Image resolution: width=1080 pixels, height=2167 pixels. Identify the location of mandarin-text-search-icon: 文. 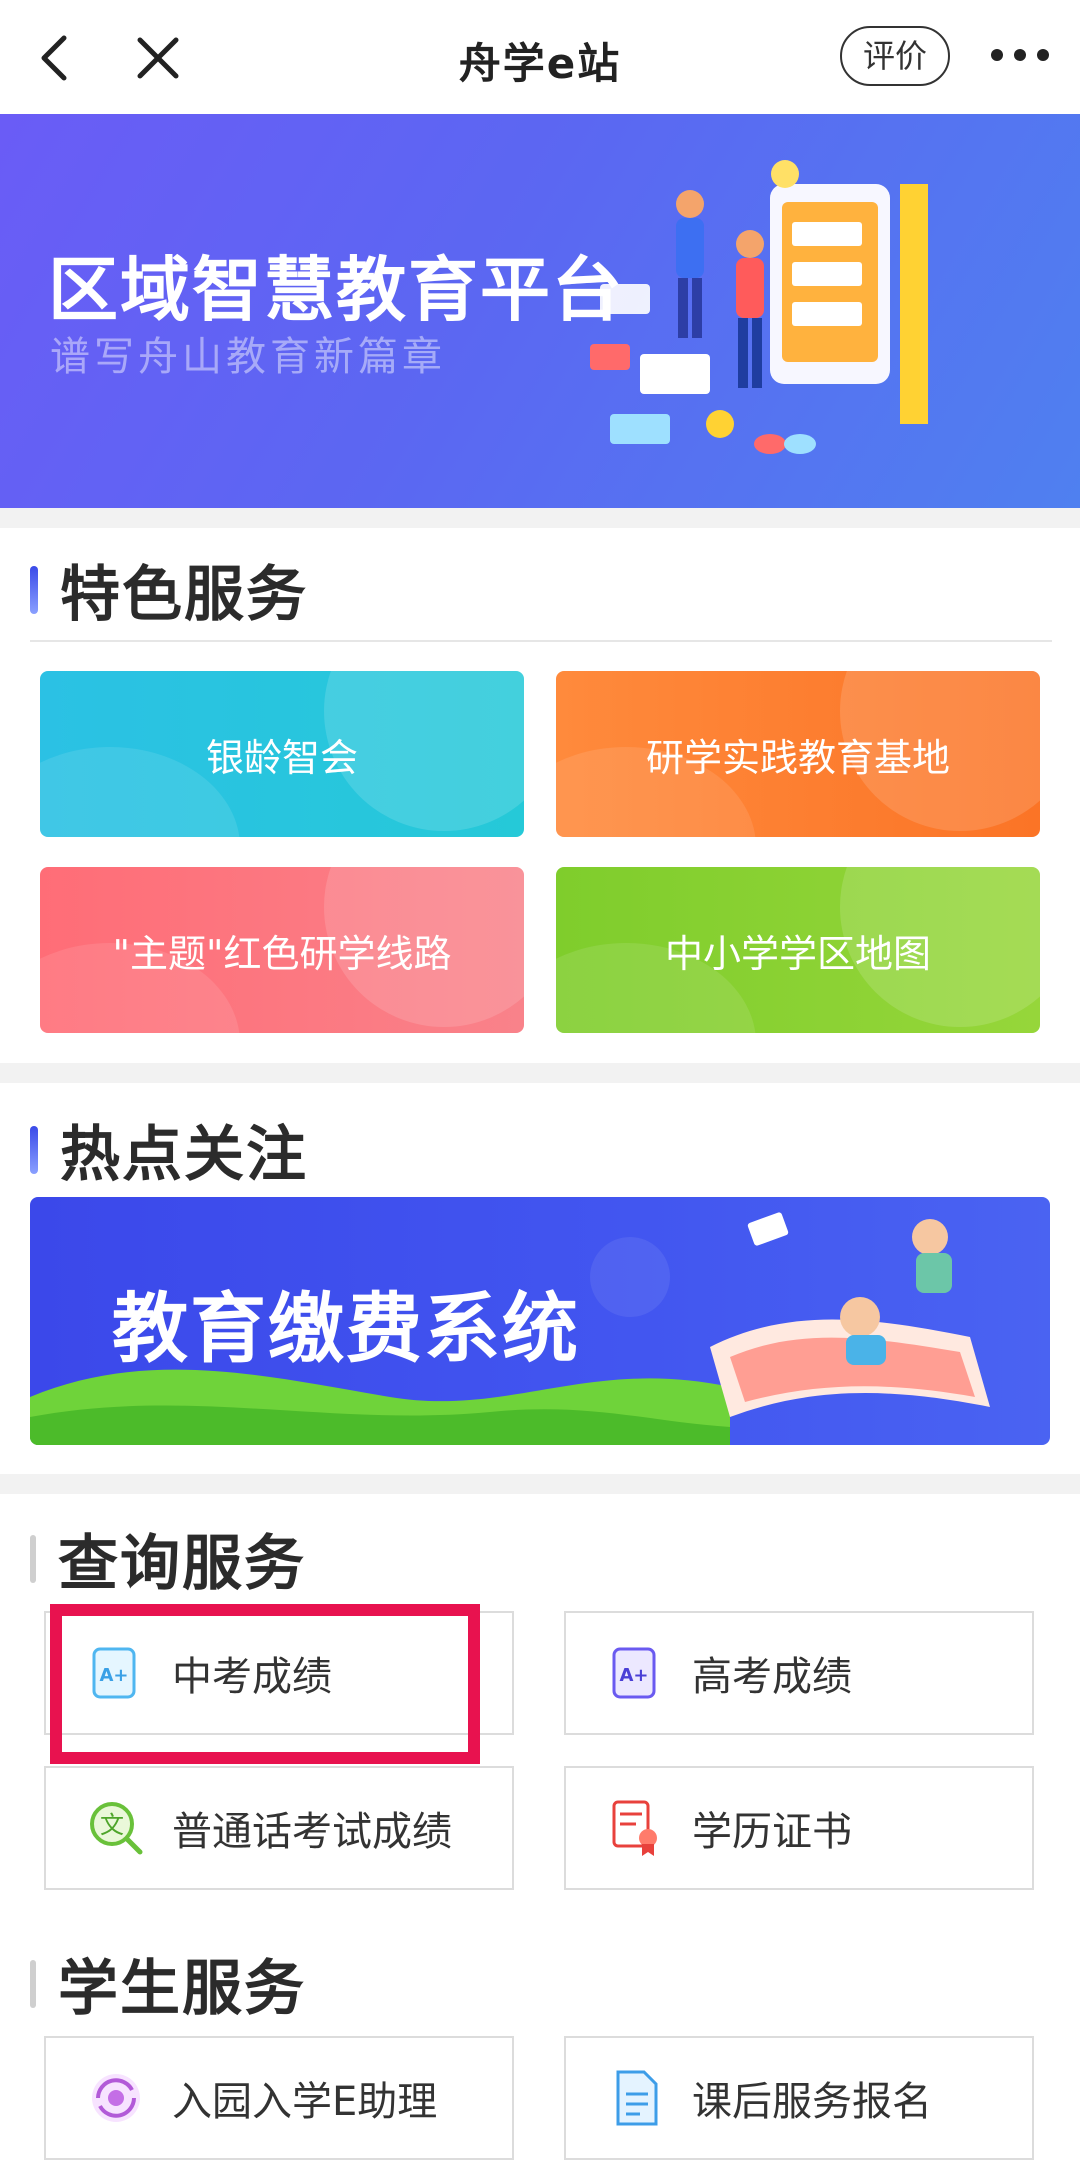
(116, 1828).